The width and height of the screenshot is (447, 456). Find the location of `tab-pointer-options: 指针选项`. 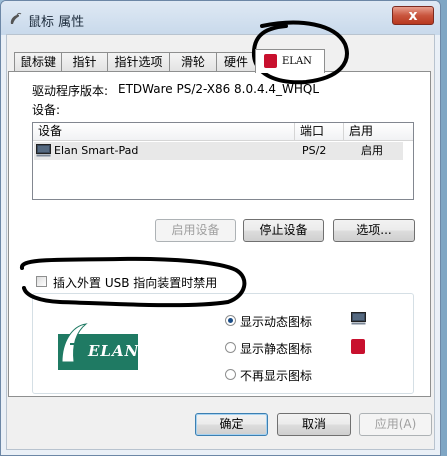

tab-pointer-options: 指针选项 is located at coordinates (138, 62).